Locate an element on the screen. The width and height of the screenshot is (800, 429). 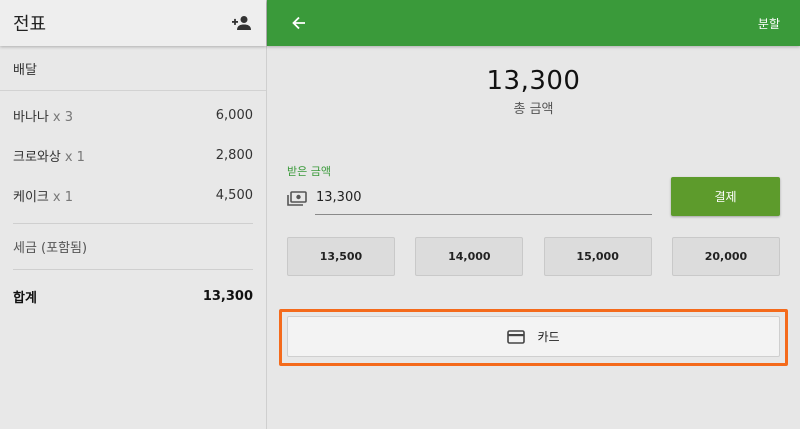
receipt-item: 바나나 x 3 6,000 is located at coordinates (133, 115).